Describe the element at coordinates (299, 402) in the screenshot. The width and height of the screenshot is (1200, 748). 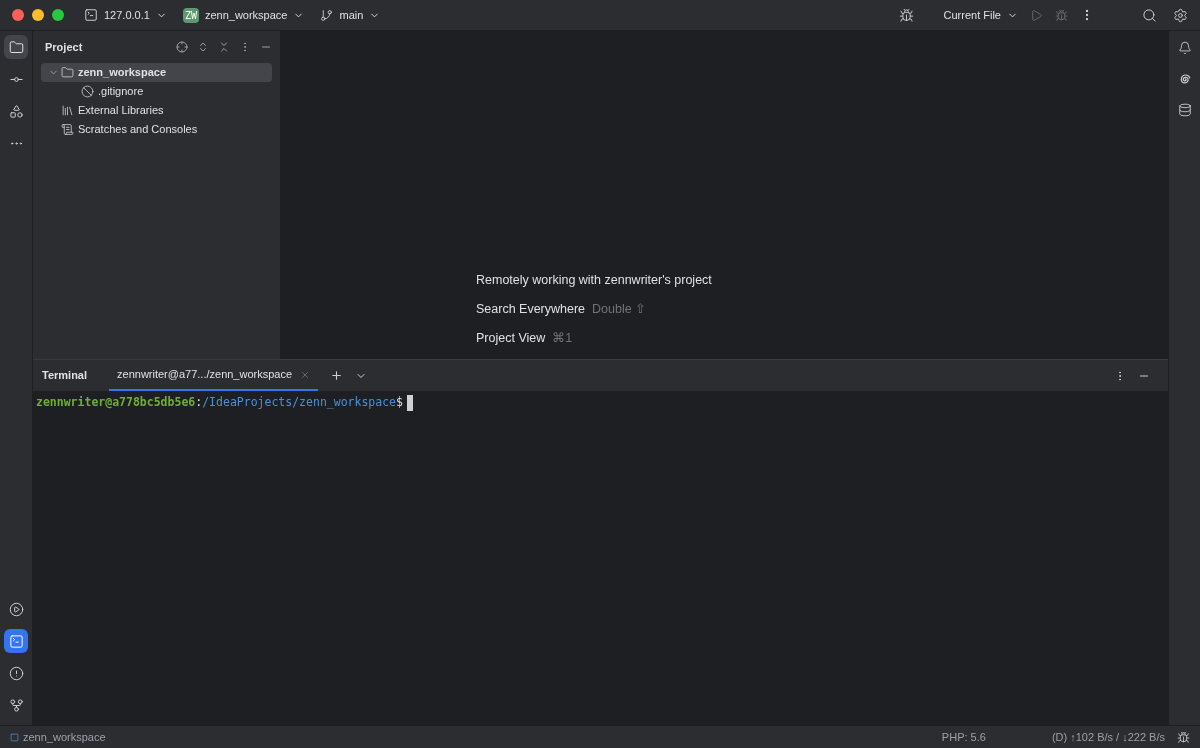
I see `prompt-path: /IdeaProjects/zenn_workspace` at that location.